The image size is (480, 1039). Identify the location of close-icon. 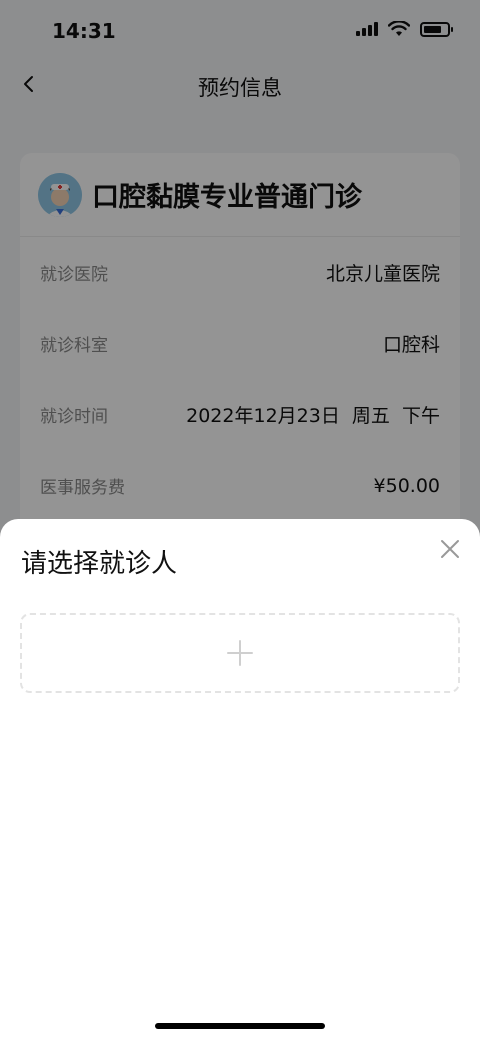
(450, 549).